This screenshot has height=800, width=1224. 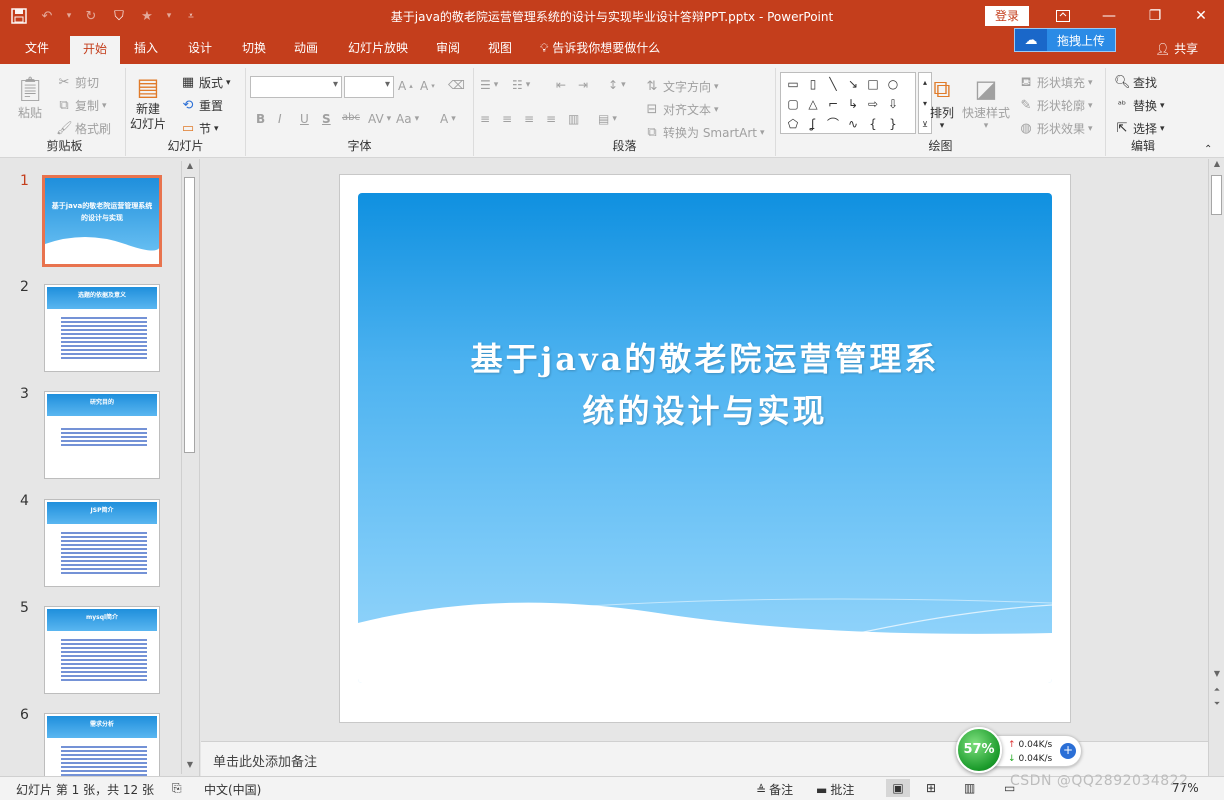 I want to click on font-size-combo, so click(x=369, y=87).